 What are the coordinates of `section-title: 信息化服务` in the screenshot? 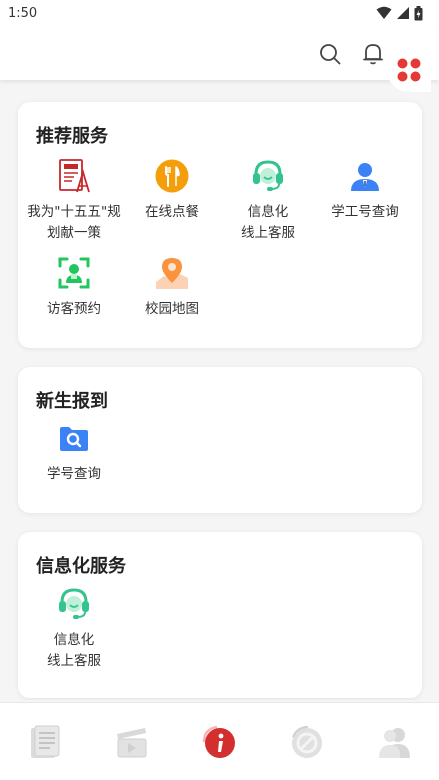 It's located at (81, 566).